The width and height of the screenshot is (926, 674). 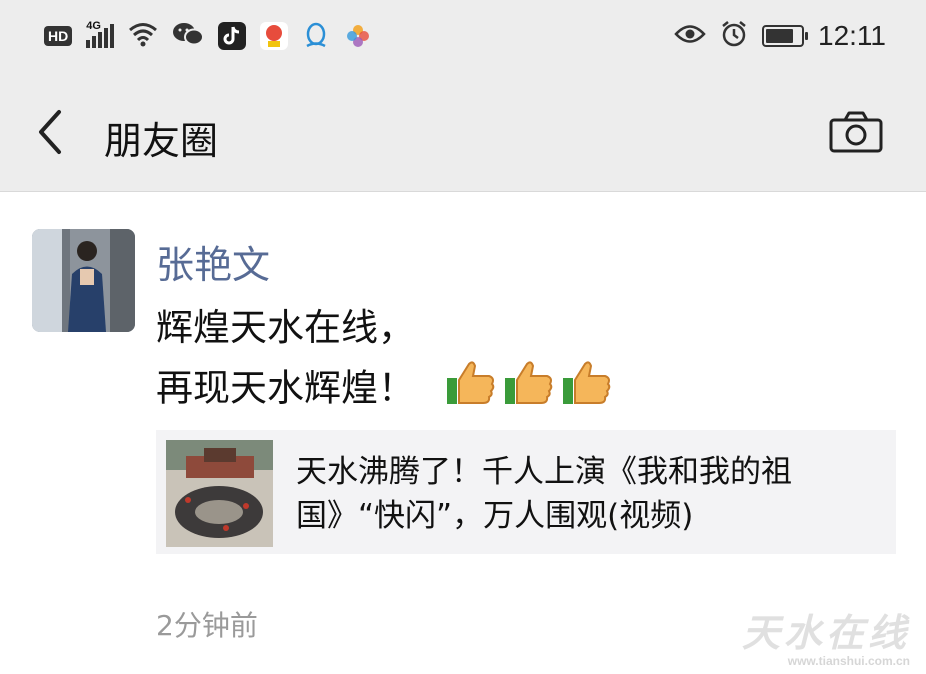 What do you see at coordinates (232, 36) in the screenshot?
I see `tiktok-icon` at bounding box center [232, 36].